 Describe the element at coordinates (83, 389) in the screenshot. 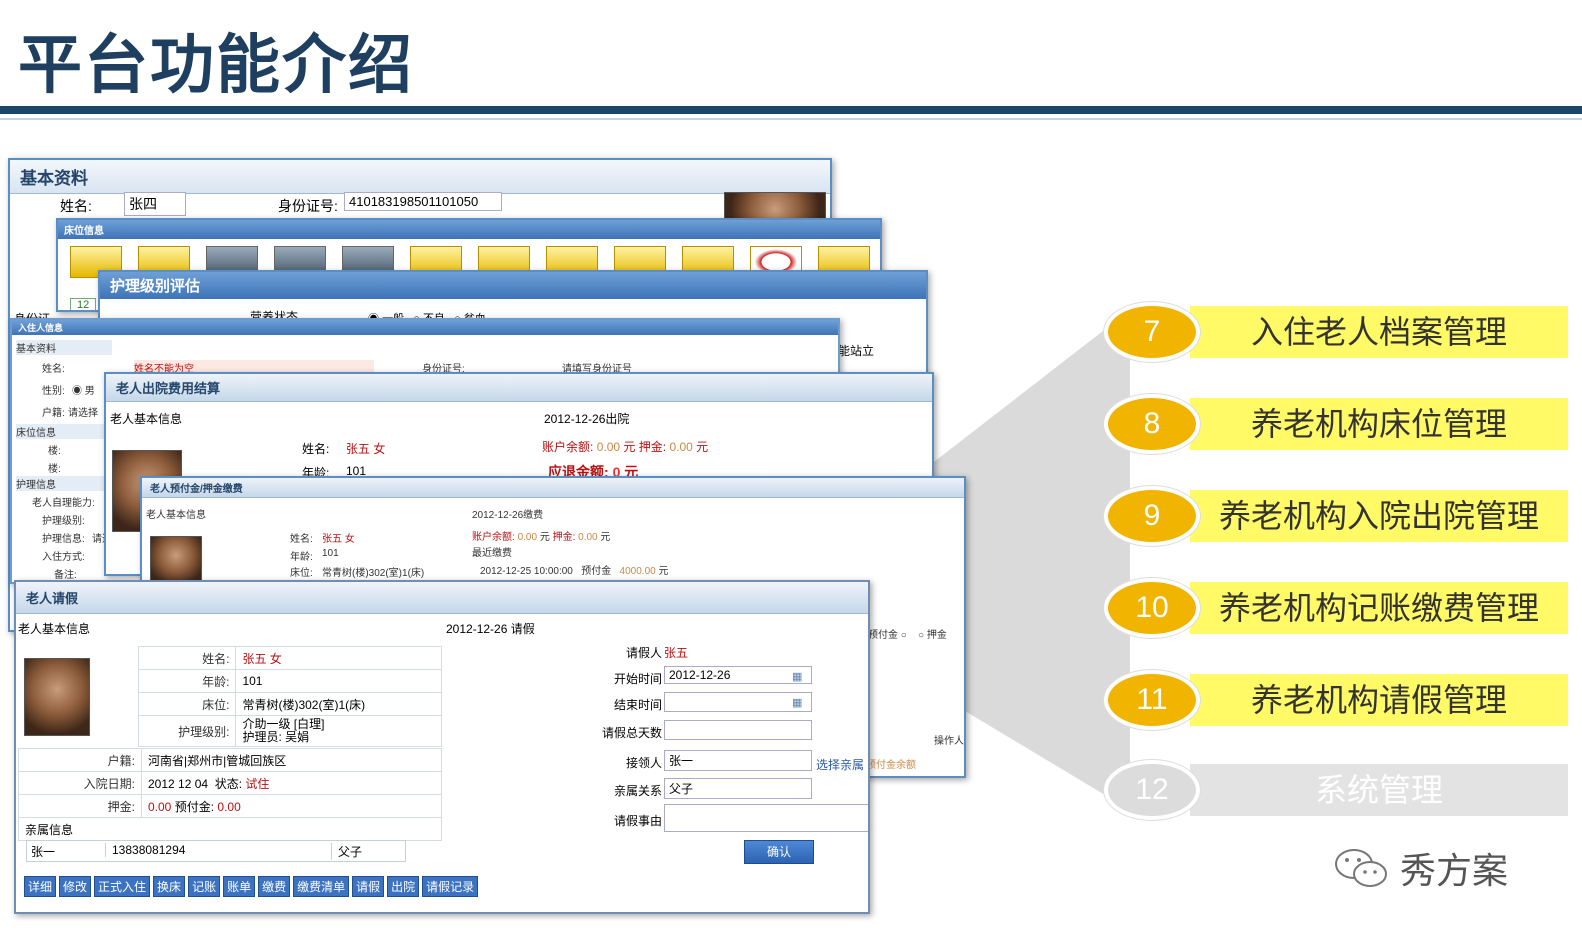

I see `gender-radio: ◉ 男` at that location.